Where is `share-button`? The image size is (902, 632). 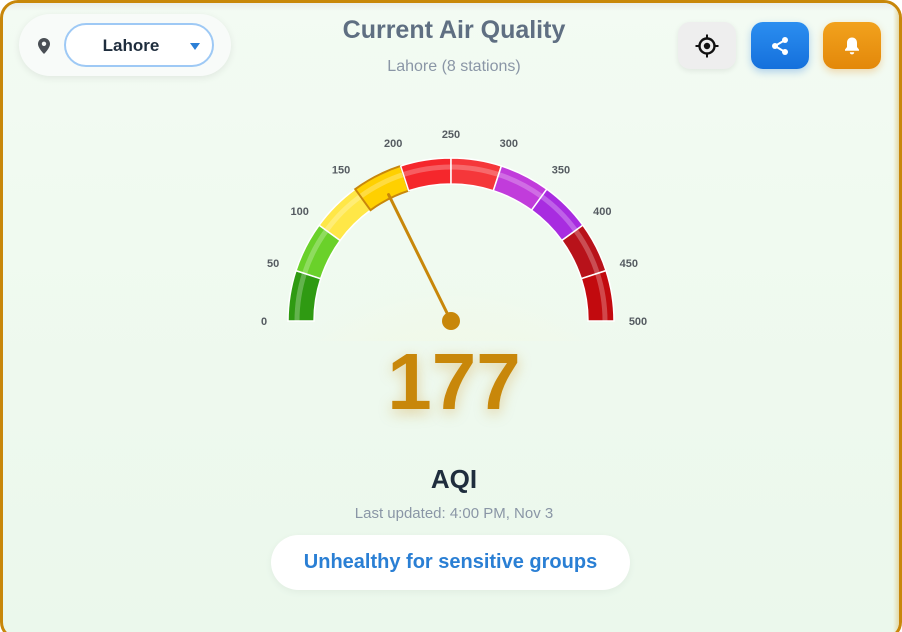 share-button is located at coordinates (780, 45).